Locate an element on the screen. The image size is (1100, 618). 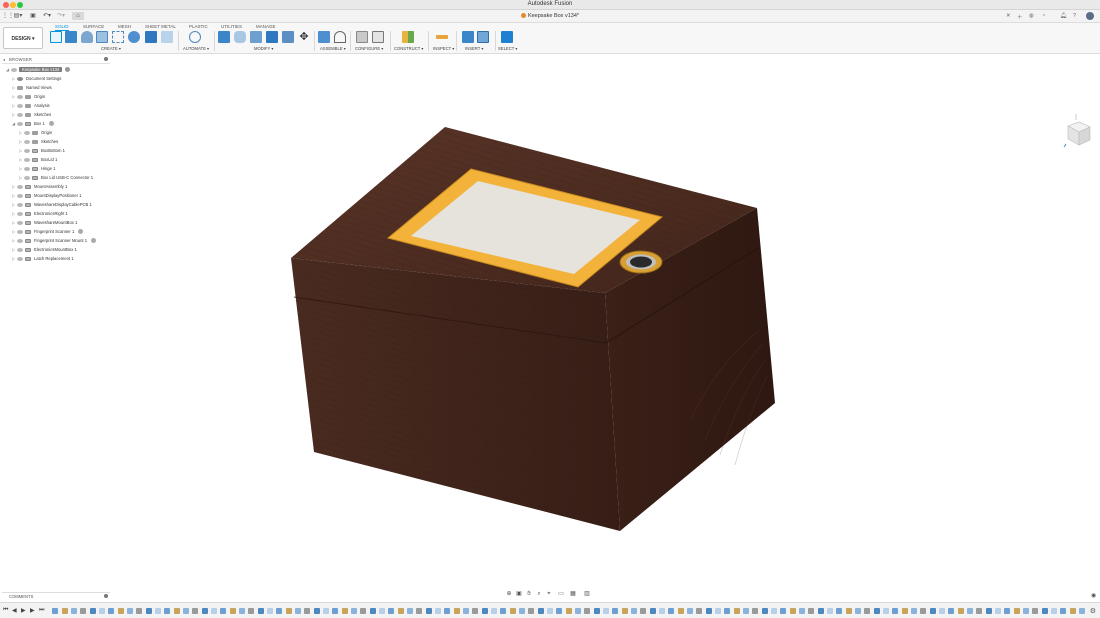
close-tab-icon: ✕ is located at coordinates (1008, 16).